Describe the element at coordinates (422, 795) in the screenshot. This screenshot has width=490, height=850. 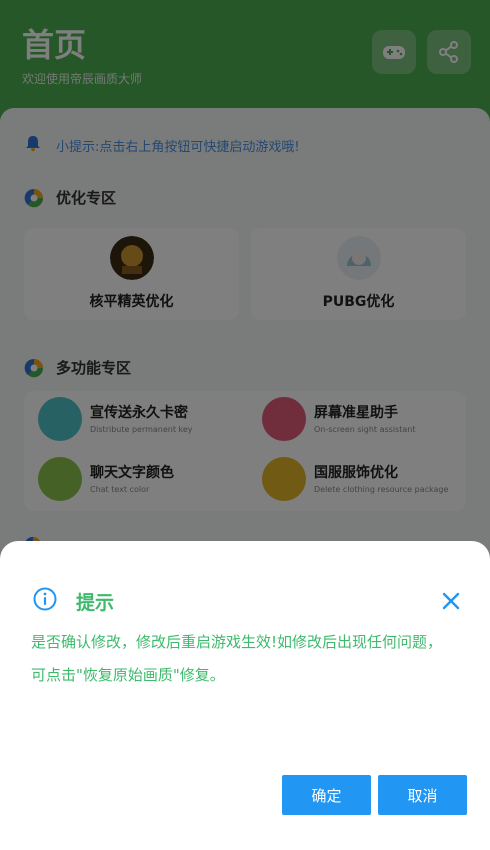
I see `cancel-button: 取消` at that location.